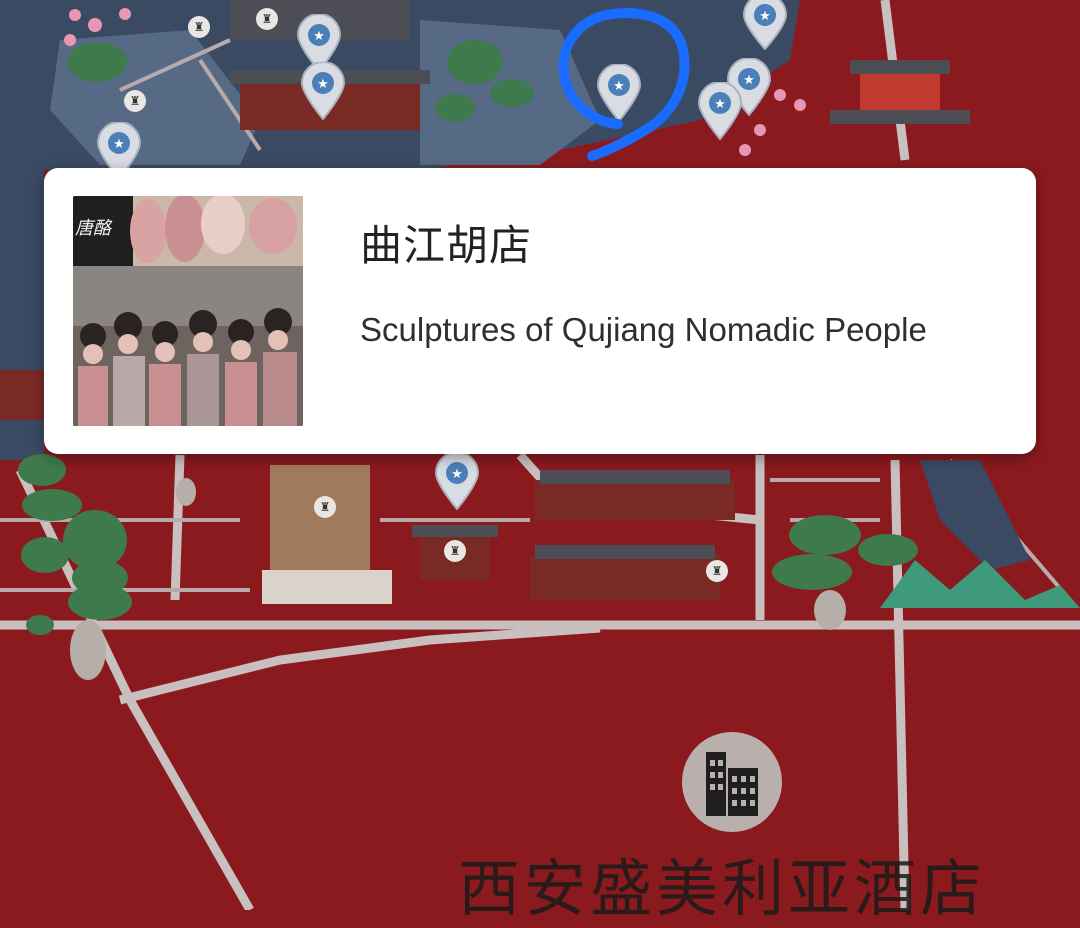 This screenshot has width=1080, height=928. Describe the element at coordinates (722, 883) in the screenshot. I see `hotel-label: 西安盛美利亚酒店` at that location.